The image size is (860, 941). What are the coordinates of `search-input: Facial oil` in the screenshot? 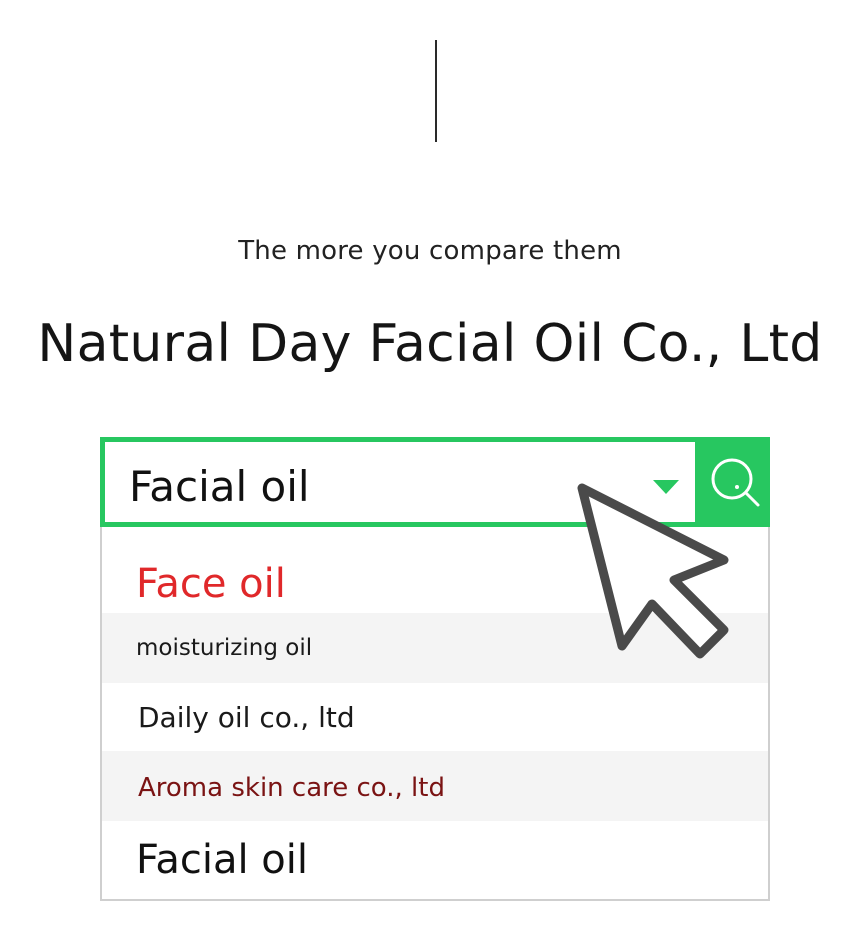 It's located at (219, 486).